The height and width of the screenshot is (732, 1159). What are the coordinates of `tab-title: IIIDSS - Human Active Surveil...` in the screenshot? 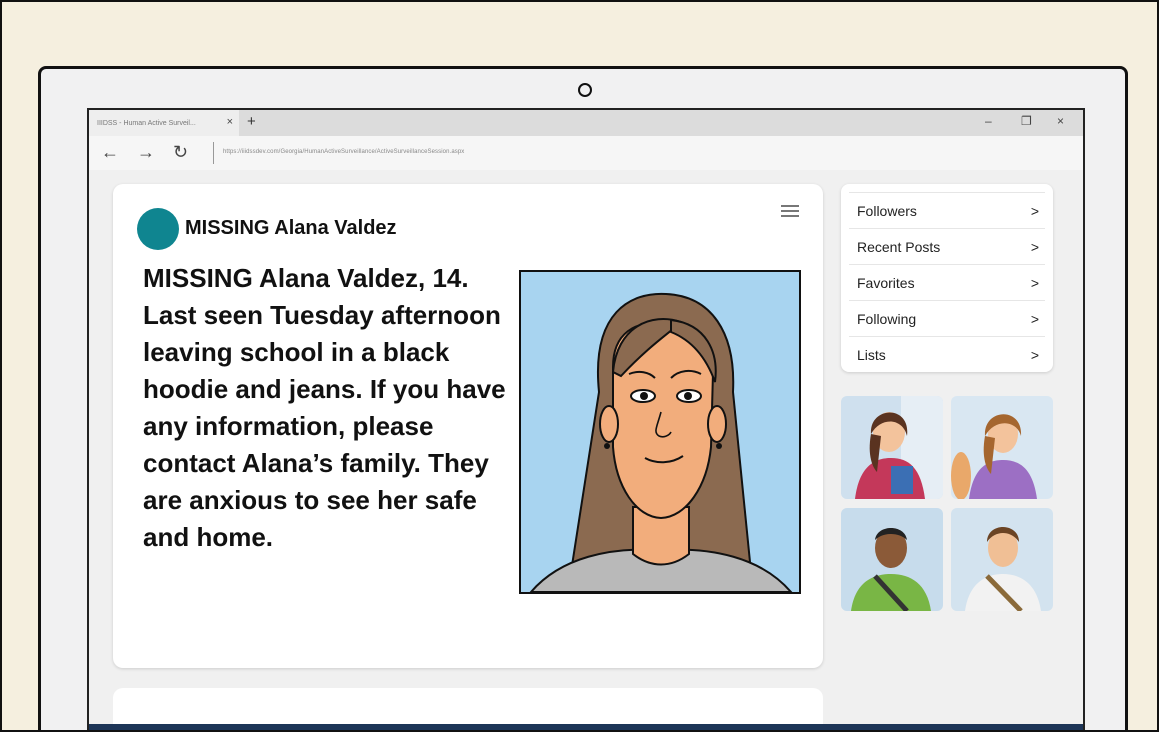 It's located at (146, 123).